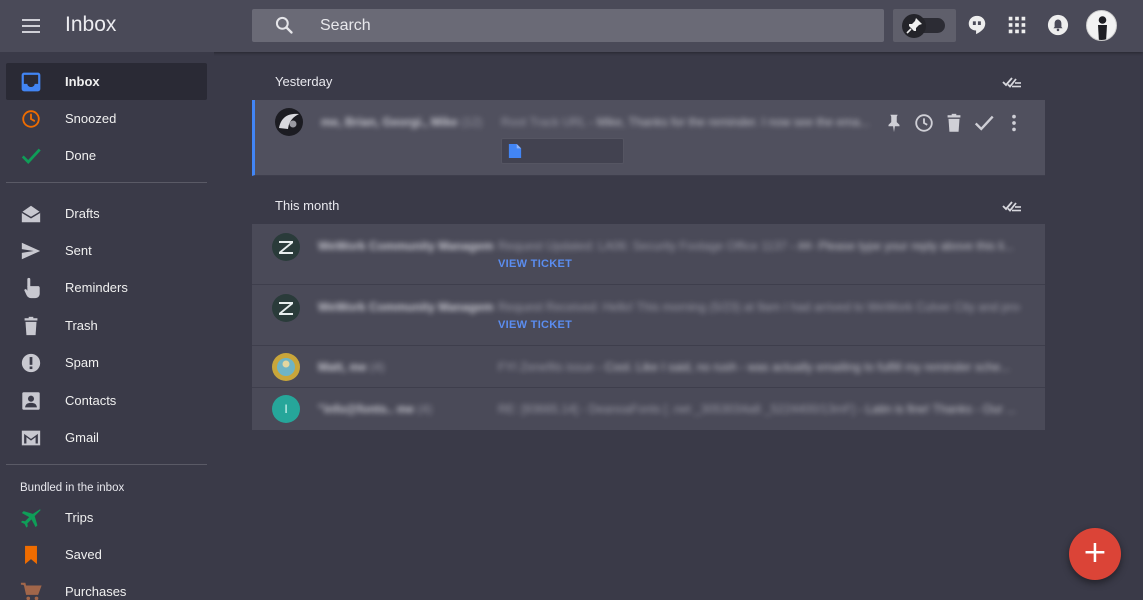 Image resolution: width=1143 pixels, height=600 pixels. I want to click on sidebar-item-sent: Sent, so click(106, 250).